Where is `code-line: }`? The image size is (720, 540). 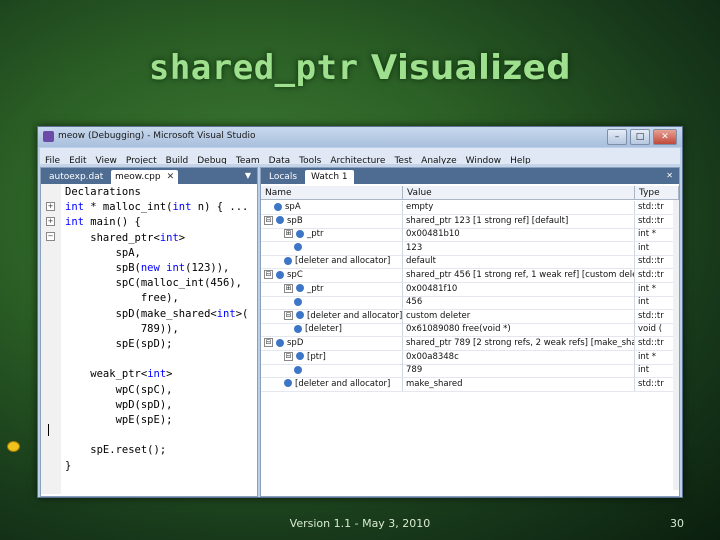
code-line: } is located at coordinates (68, 466).